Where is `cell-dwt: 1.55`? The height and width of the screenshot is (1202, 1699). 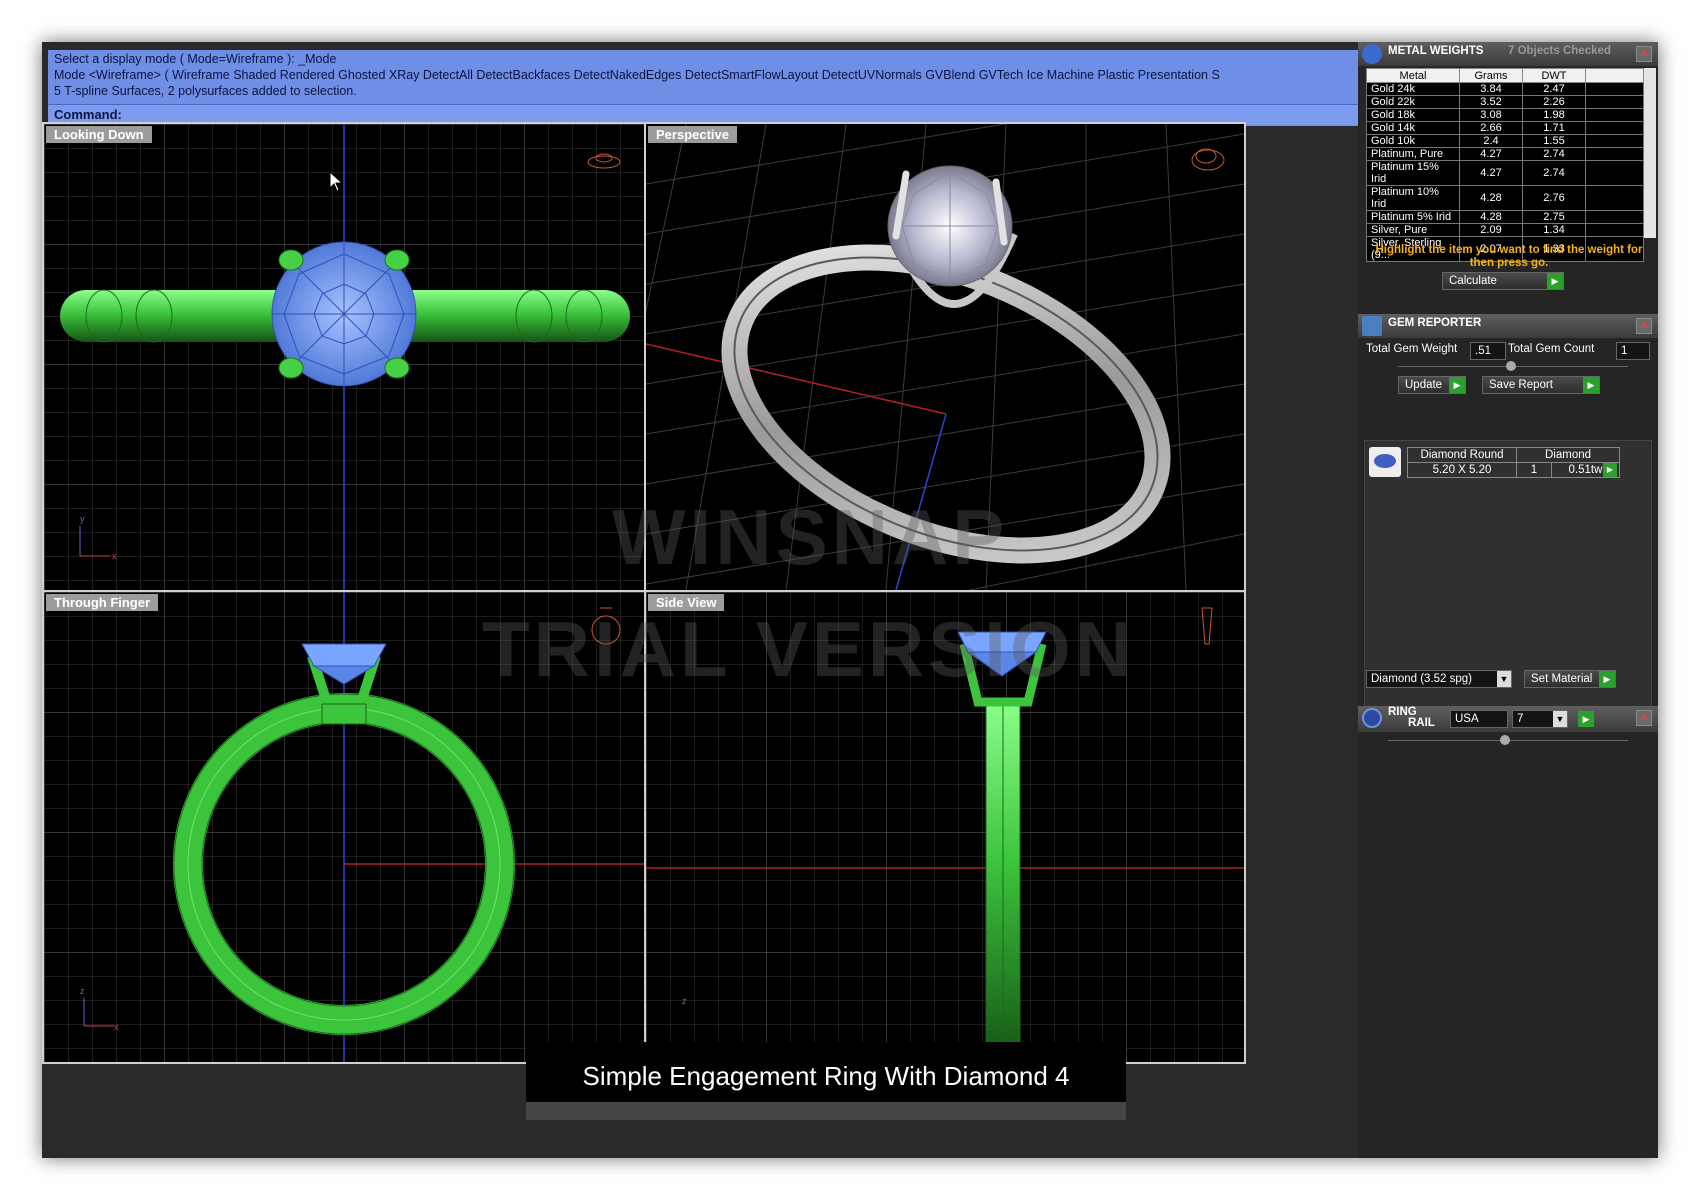 cell-dwt: 1.55 is located at coordinates (1554, 141).